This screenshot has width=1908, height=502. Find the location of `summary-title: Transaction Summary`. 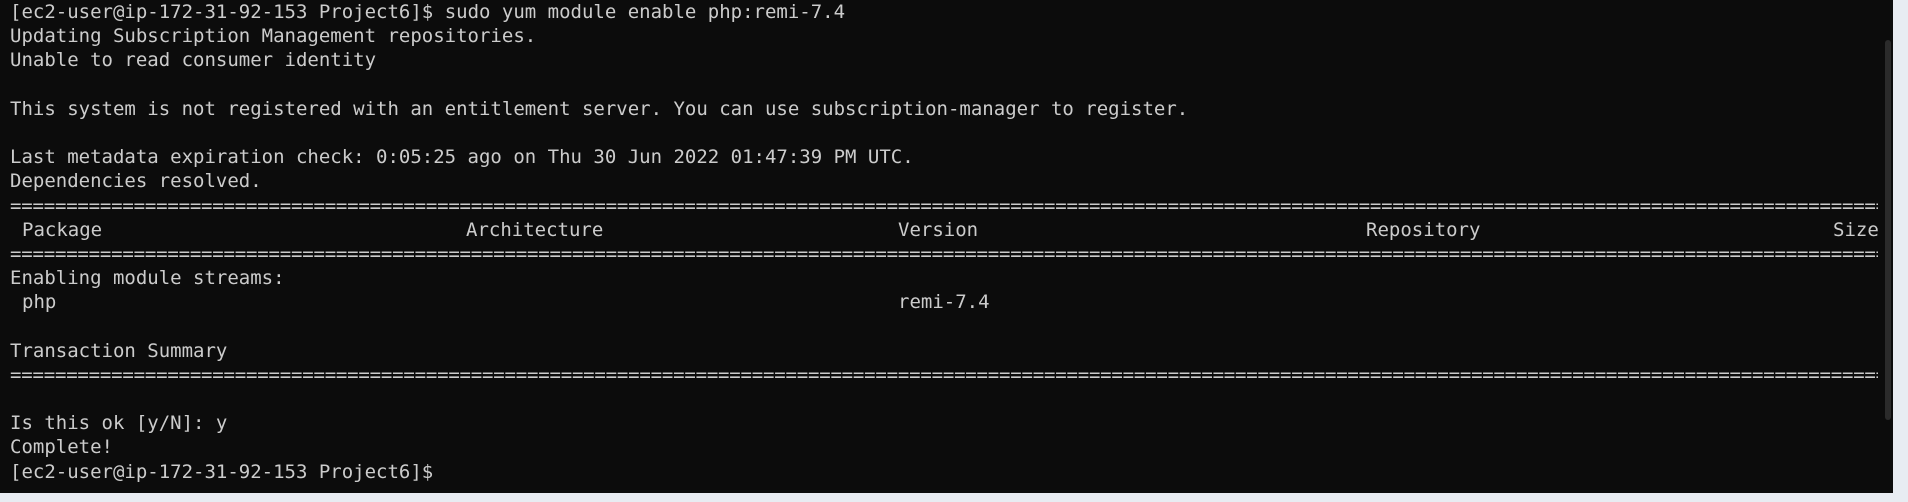

summary-title: Transaction Summary is located at coordinates (119, 350).